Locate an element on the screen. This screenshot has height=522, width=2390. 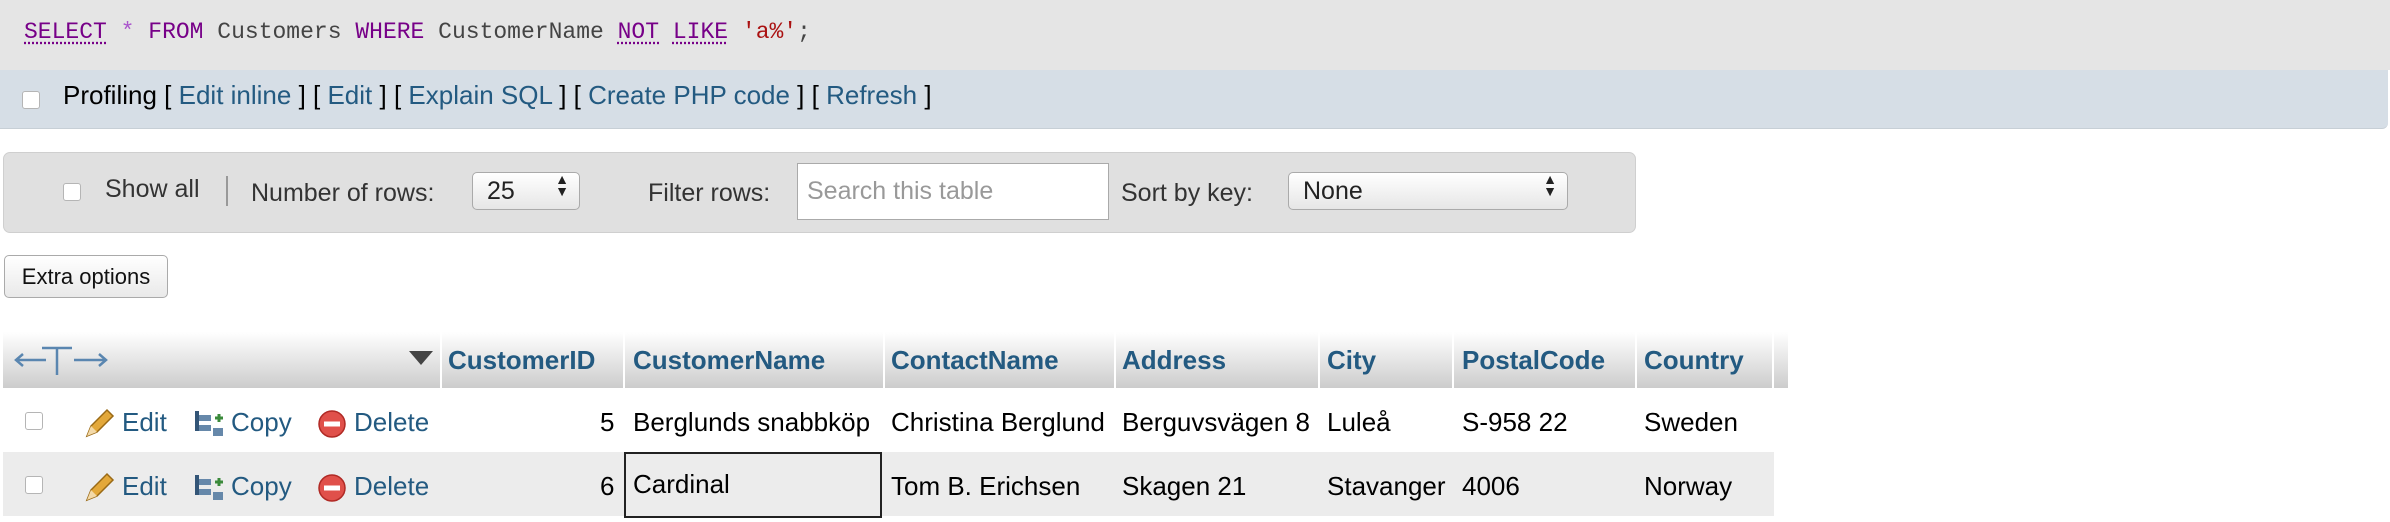
edit-link: Edit is located at coordinates (349, 95).